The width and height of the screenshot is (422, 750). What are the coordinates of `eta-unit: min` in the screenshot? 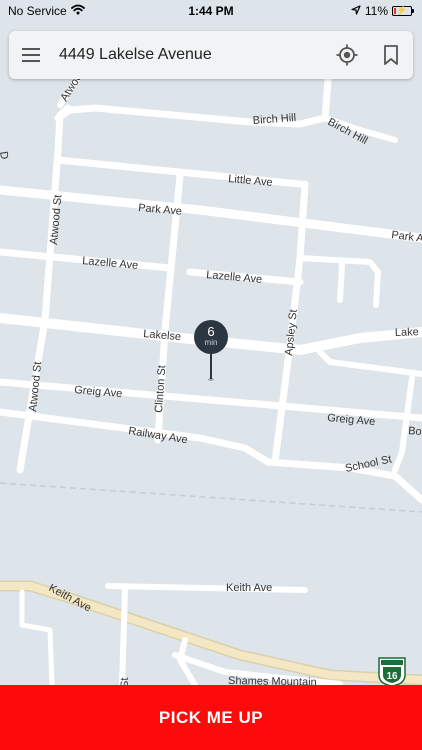 It's located at (211, 342).